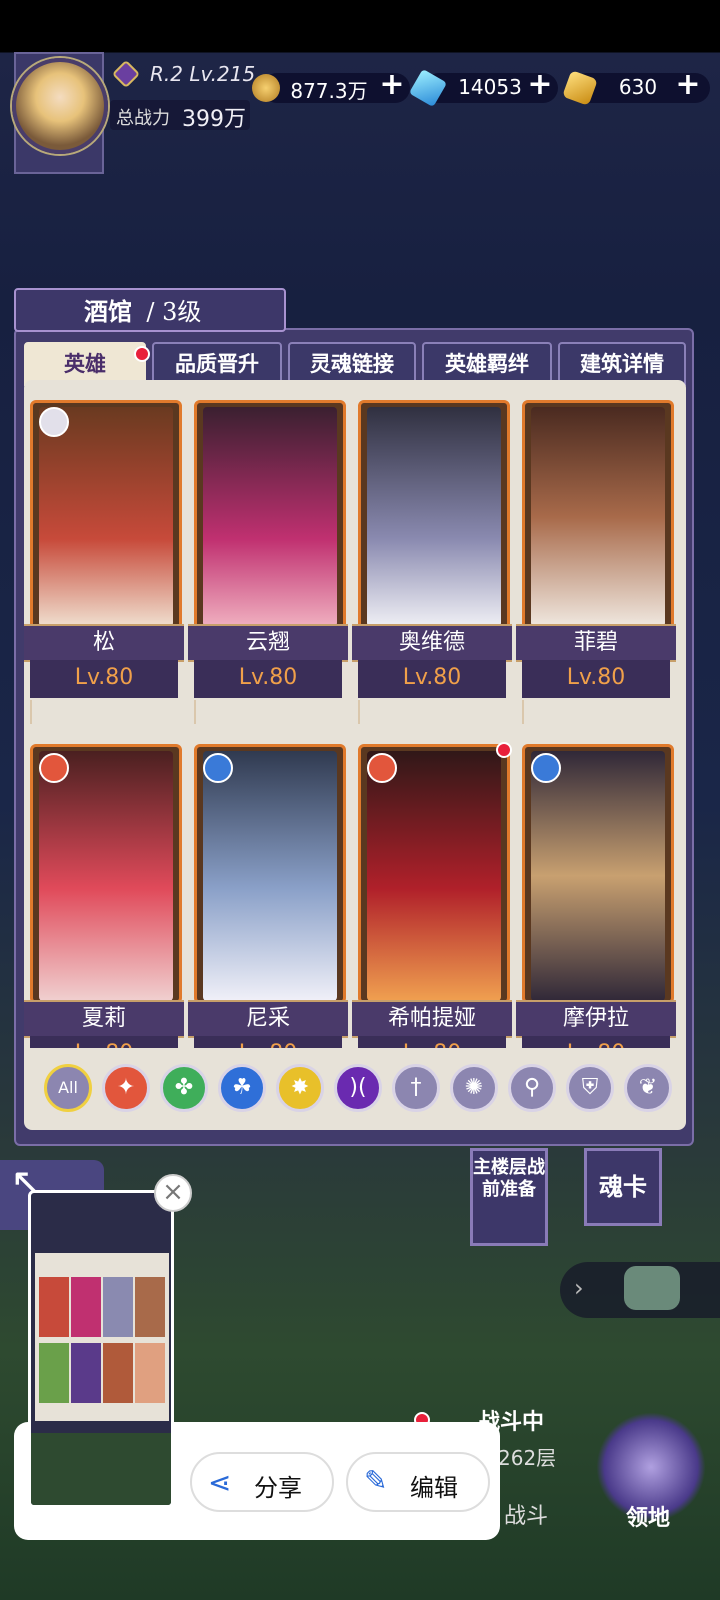 This screenshot has width=720, height=1600. I want to click on pencil-icon: ✎, so click(376, 1480).